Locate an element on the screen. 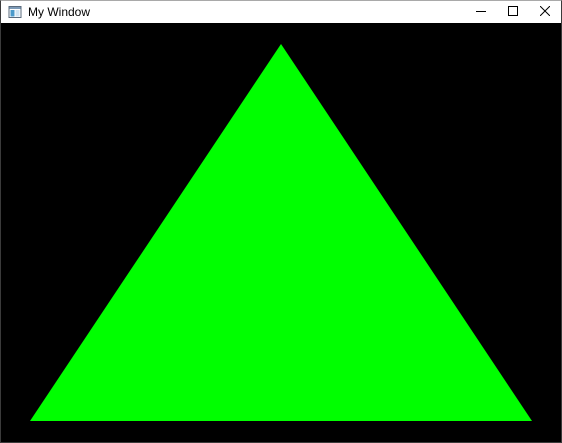  window-controls is located at coordinates (513, 12).